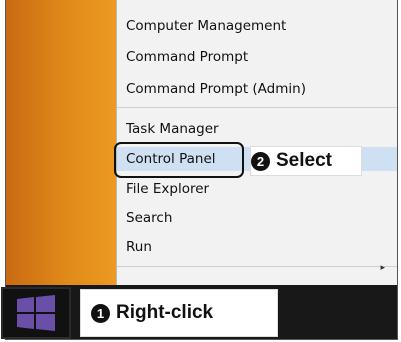 The height and width of the screenshot is (342, 401). I want to click on callout-number-badge: 2, so click(260, 161).